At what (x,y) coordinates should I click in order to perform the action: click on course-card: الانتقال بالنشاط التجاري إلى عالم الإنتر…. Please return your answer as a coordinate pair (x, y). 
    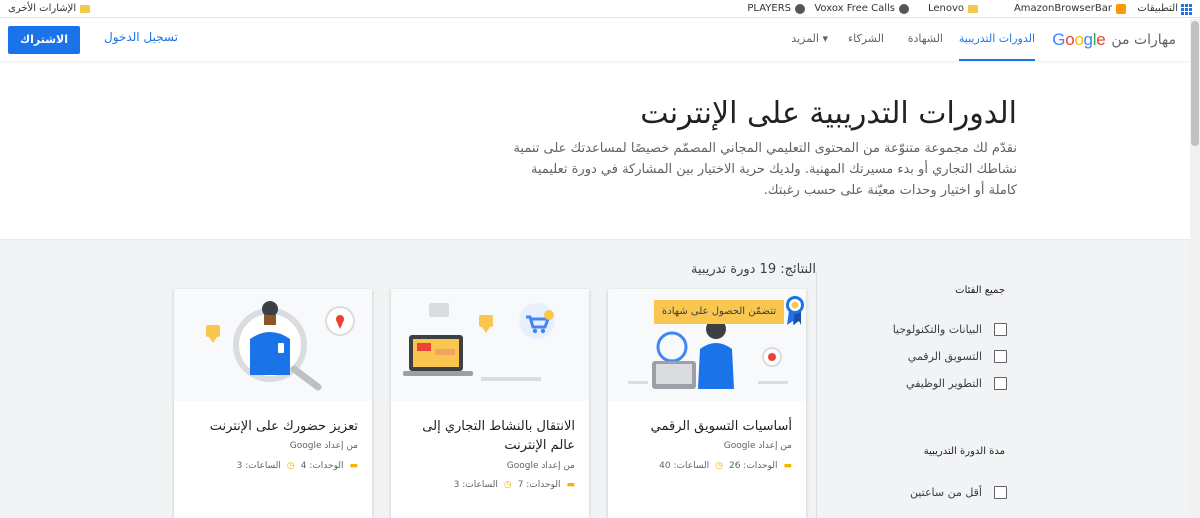
    Looking at the image, I should click on (490, 403).